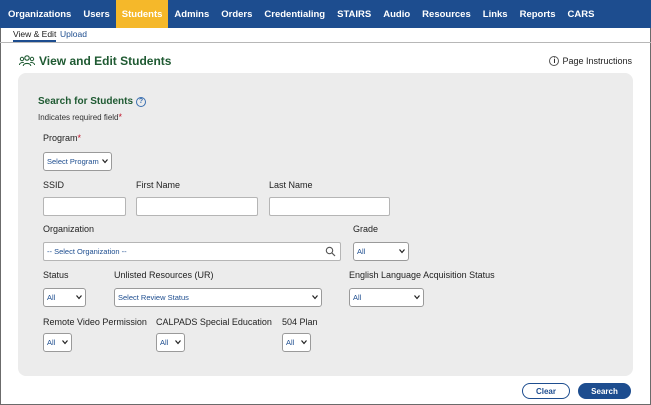 This screenshot has width=651, height=405. Describe the element at coordinates (120, 117) in the screenshot. I see `required-asterisk: *` at that location.